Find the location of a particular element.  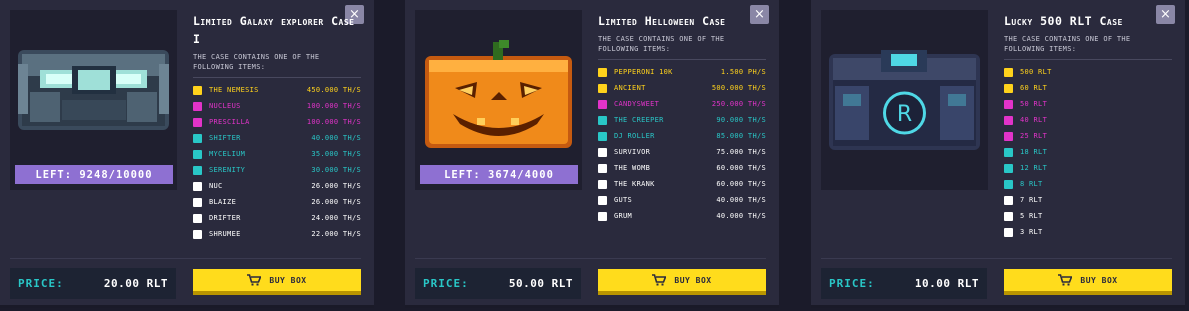

item-power: 35.000 Th/s is located at coordinates (336, 154).